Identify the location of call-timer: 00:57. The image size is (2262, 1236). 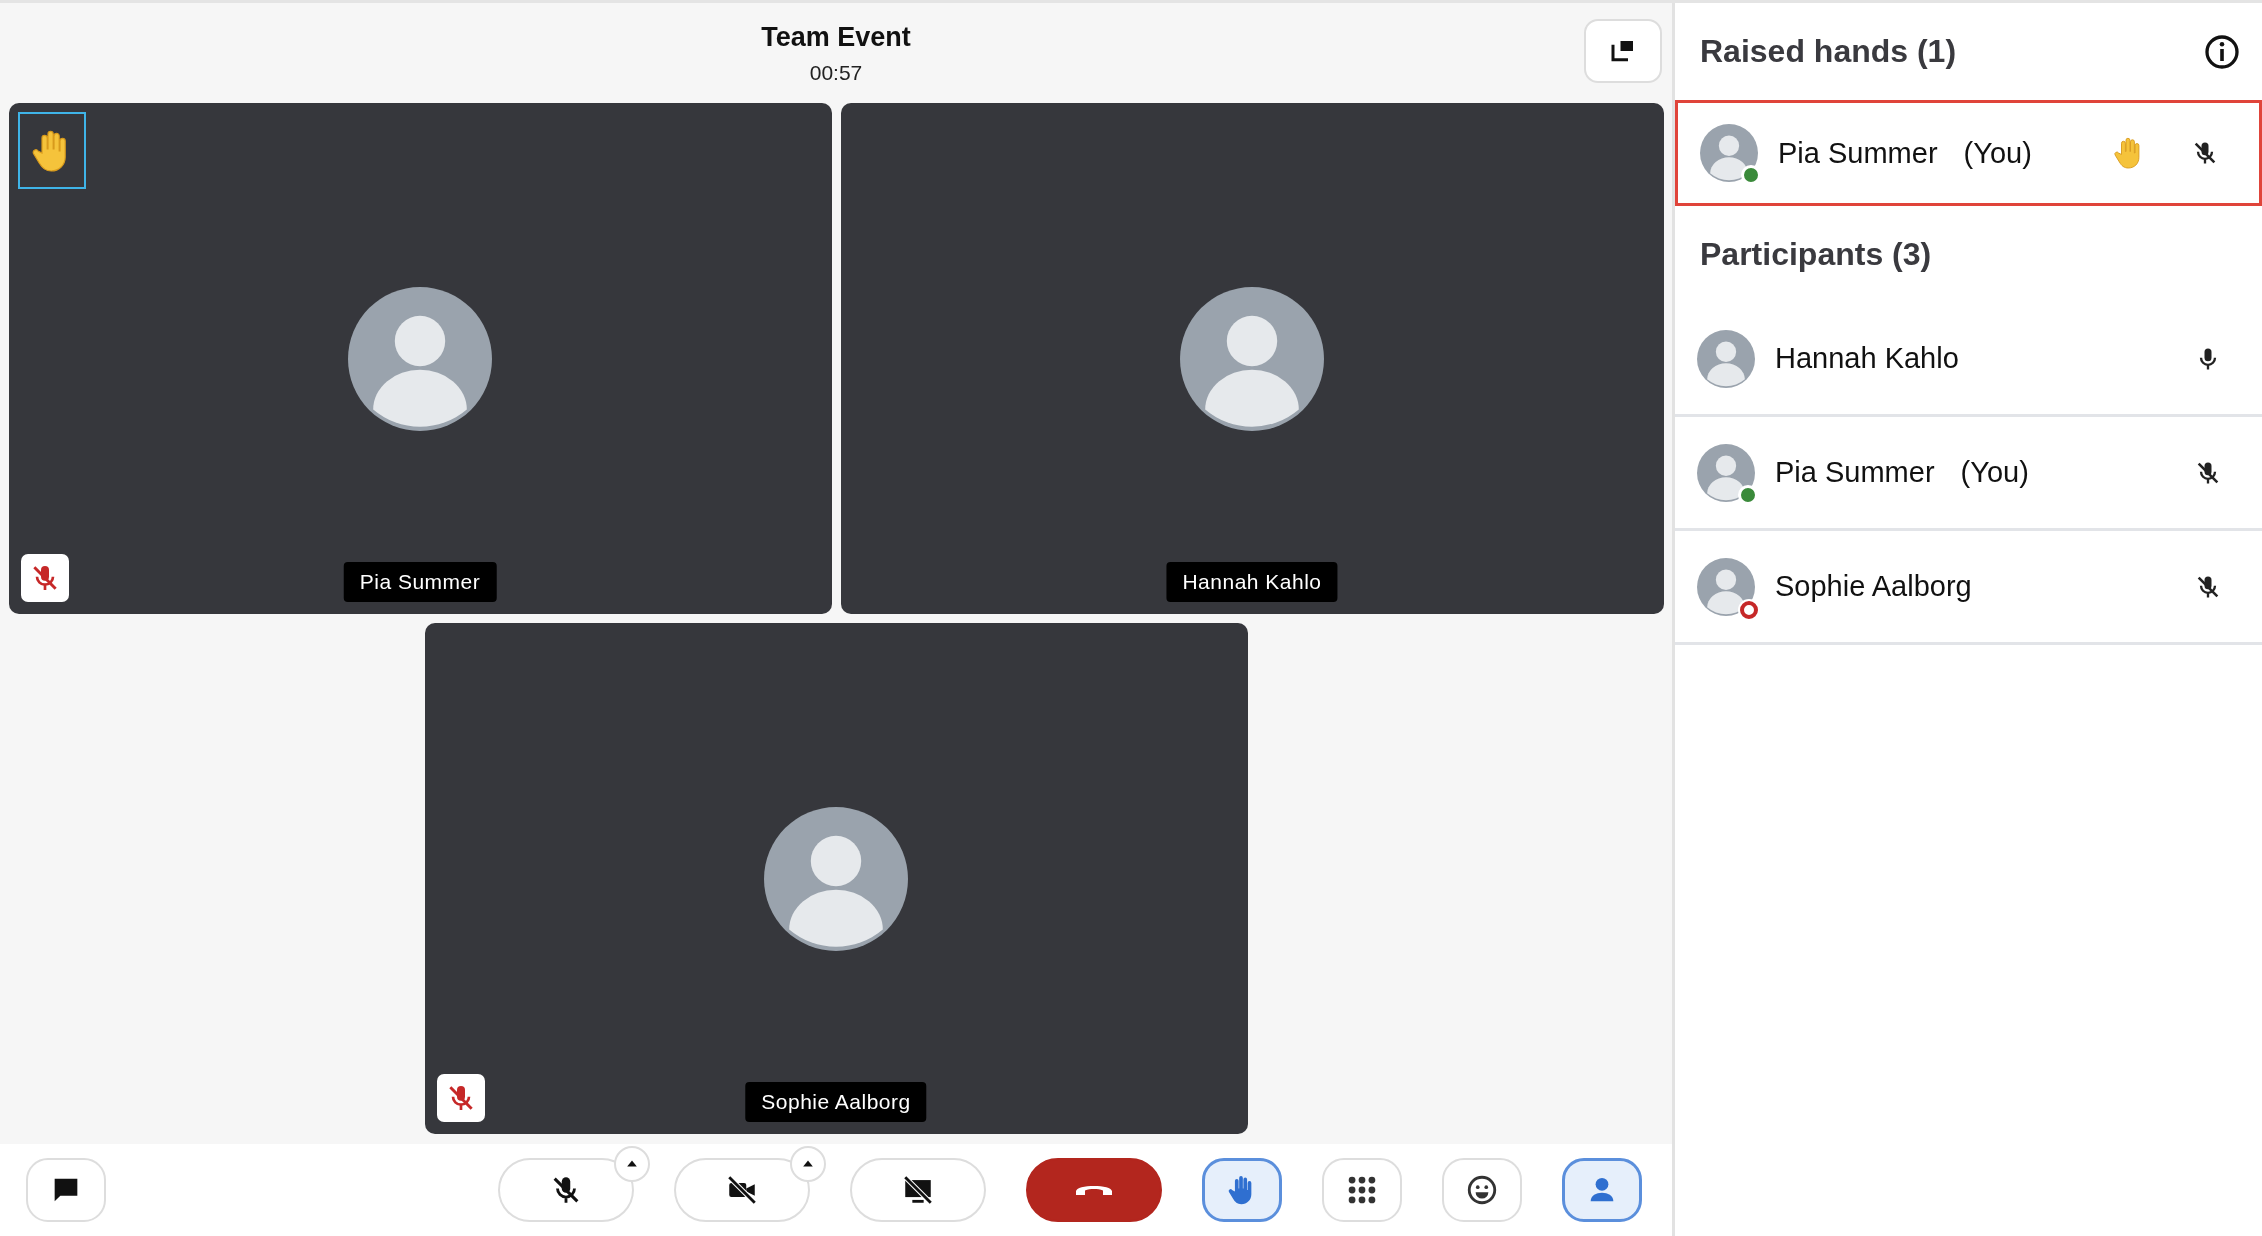
(836, 72).